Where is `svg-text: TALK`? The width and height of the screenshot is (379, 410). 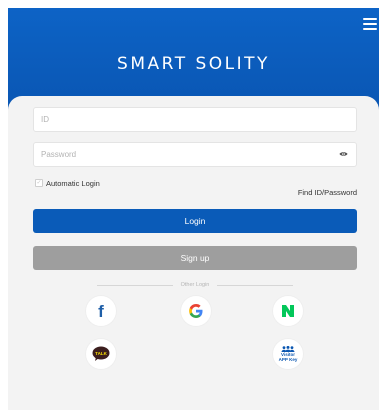 svg-text: TALK is located at coordinates (101, 353).